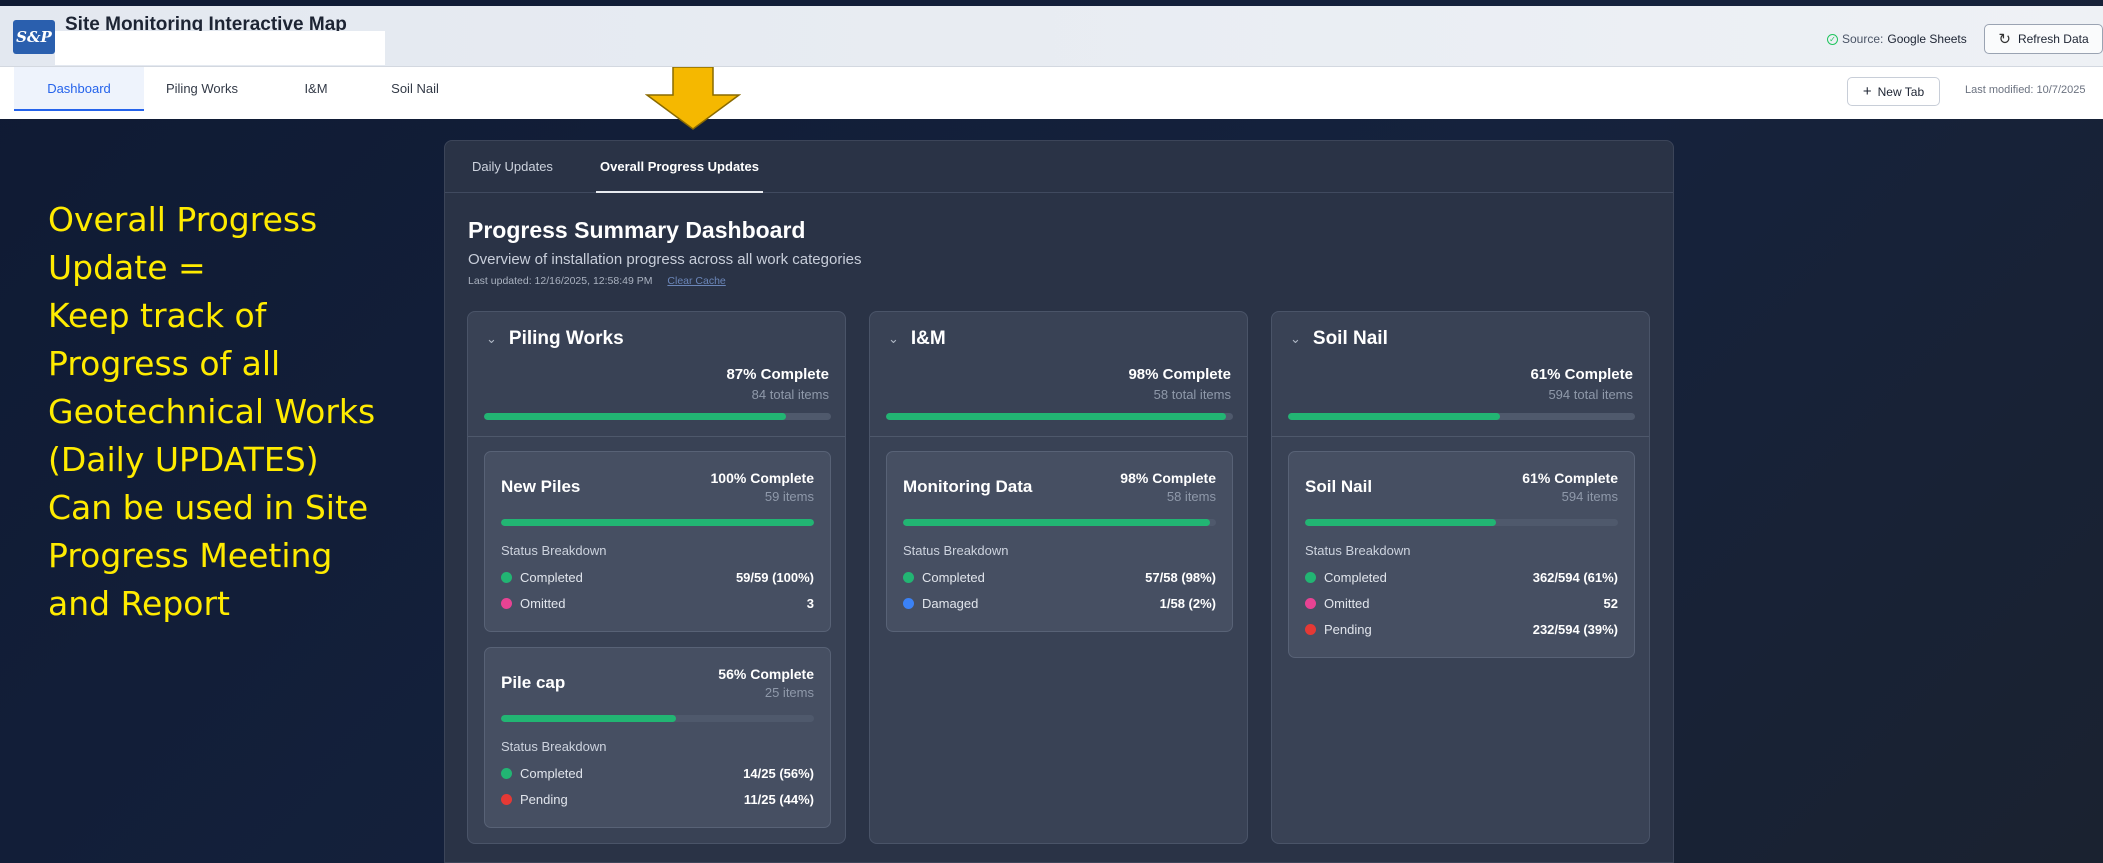 This screenshot has width=2103, height=863. Describe the element at coordinates (512, 167) in the screenshot. I see `tab-daily-updates: Daily Updates` at that location.